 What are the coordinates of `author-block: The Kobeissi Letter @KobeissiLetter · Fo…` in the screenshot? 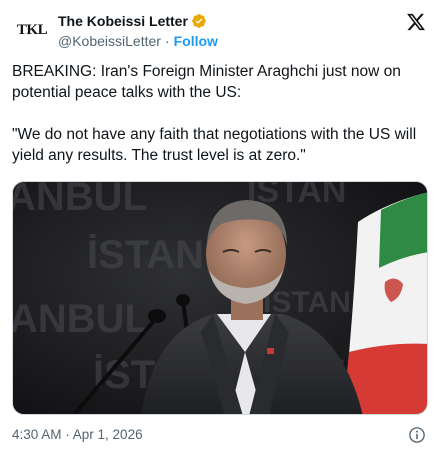 It's located at (138, 31).